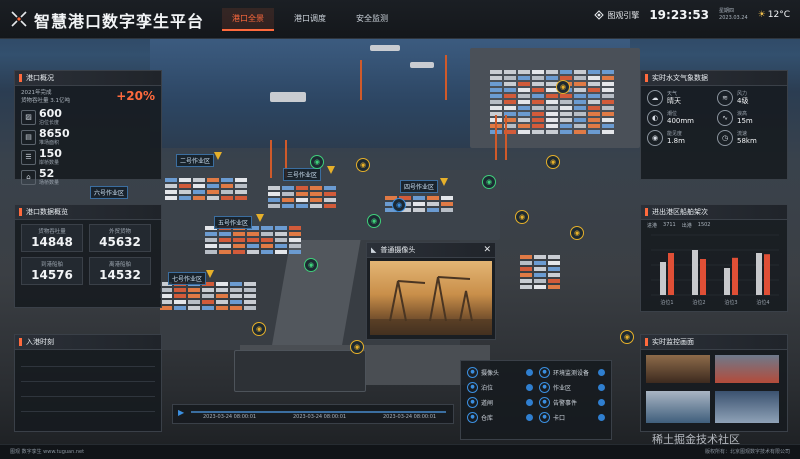 The height and width of the screenshot is (459, 800). What do you see at coordinates (399, 205) in the screenshot?
I see `berth-marker-icon: ◉` at bounding box center [399, 205].